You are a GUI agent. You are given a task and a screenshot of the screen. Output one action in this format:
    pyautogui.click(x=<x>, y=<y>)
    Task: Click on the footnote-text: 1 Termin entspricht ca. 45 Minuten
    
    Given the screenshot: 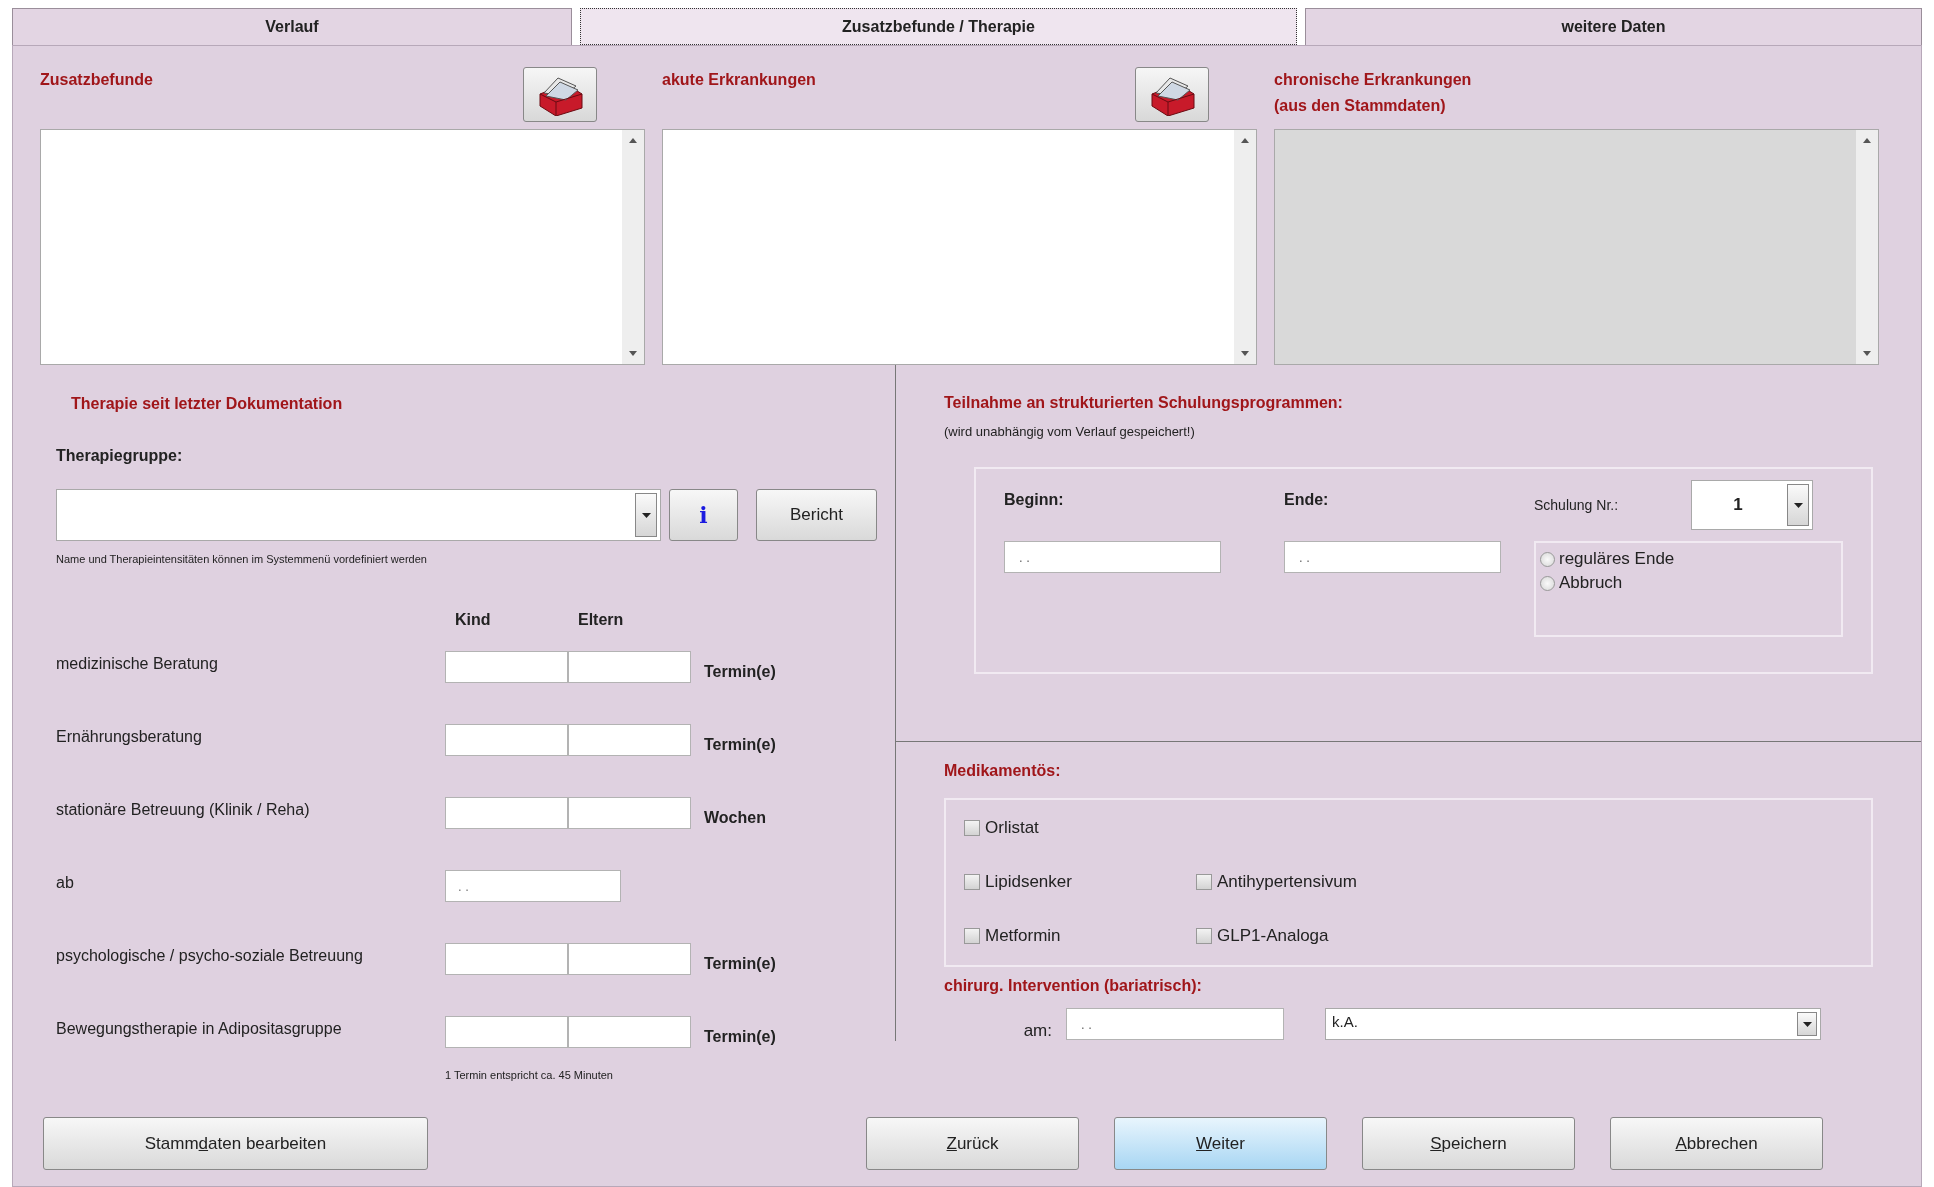 What is the action you would take?
    pyautogui.click(x=529, y=1075)
    